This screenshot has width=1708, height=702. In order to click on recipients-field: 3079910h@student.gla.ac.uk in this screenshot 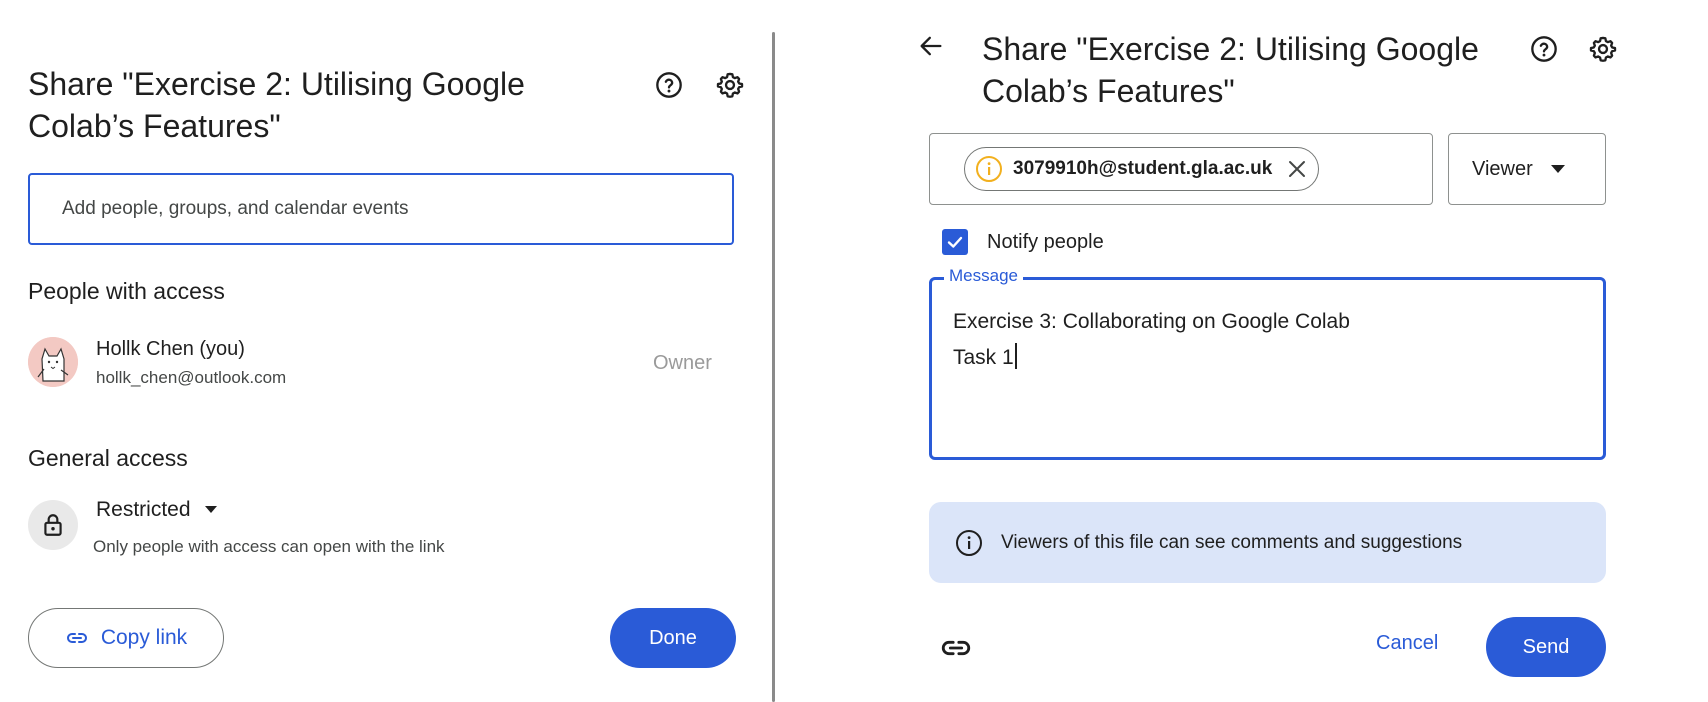, I will do `click(1181, 169)`.